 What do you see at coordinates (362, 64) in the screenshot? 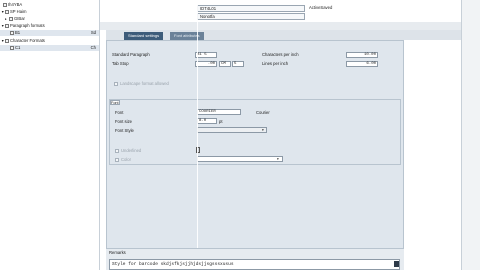
I see `lines-per-inch-field: 6.00` at bounding box center [362, 64].